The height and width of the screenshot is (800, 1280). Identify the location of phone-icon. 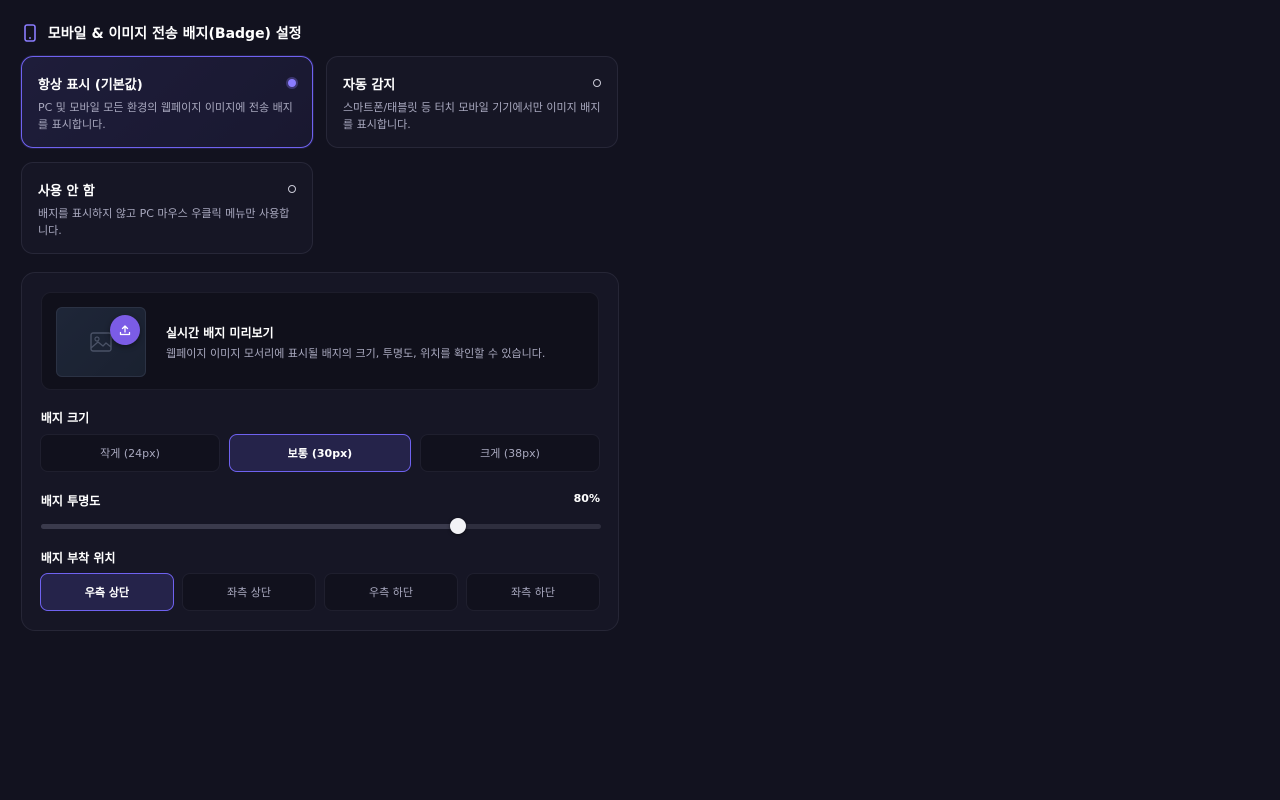
(30, 33).